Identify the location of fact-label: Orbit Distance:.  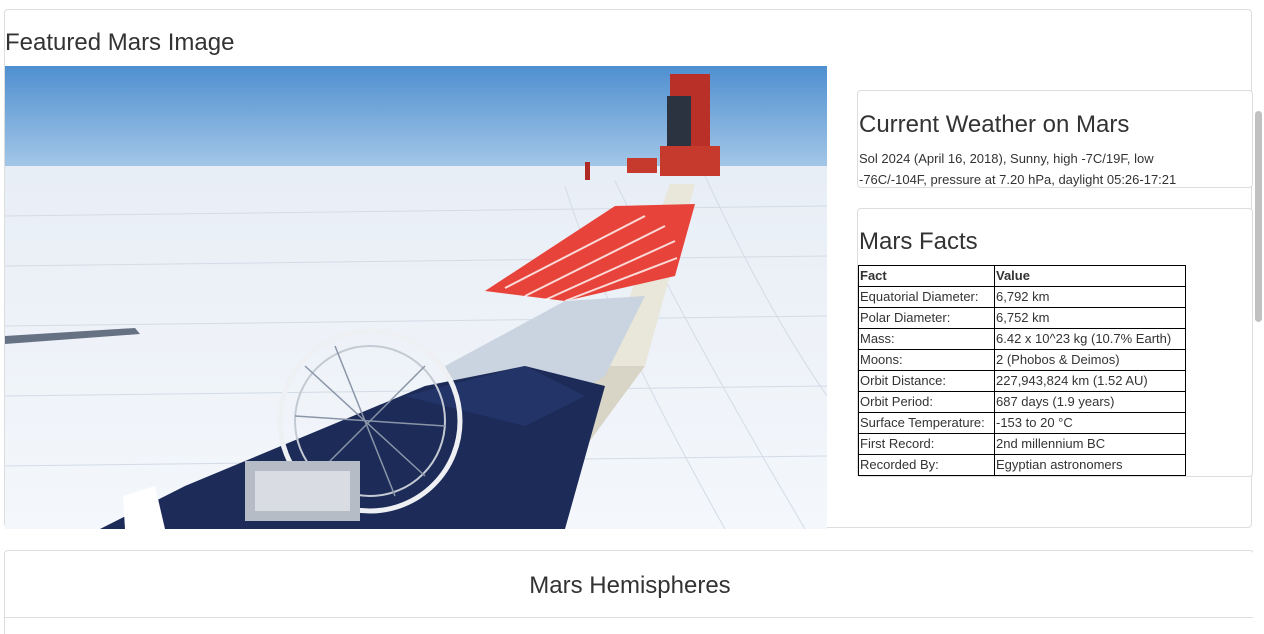
(926, 381).